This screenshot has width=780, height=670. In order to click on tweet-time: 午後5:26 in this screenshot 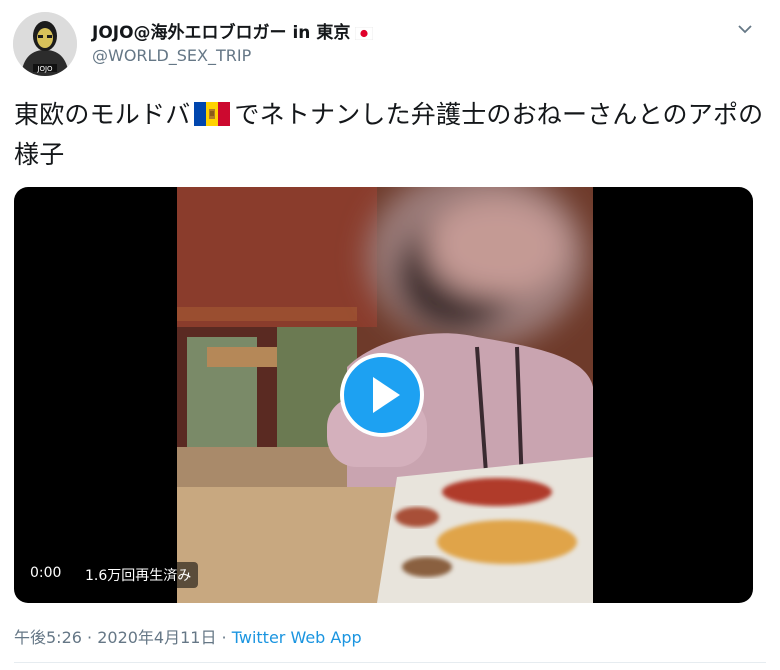, I will do `click(48, 637)`.